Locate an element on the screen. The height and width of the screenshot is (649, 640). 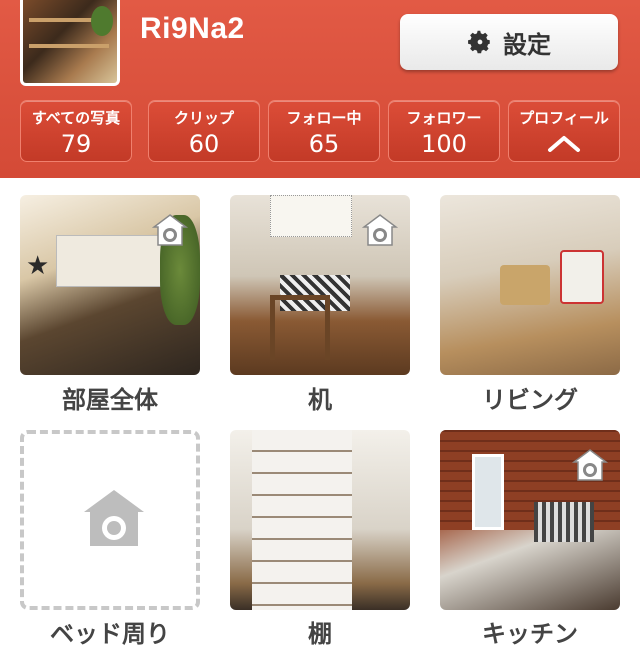
stat-value: 65 is located at coordinates (324, 144).